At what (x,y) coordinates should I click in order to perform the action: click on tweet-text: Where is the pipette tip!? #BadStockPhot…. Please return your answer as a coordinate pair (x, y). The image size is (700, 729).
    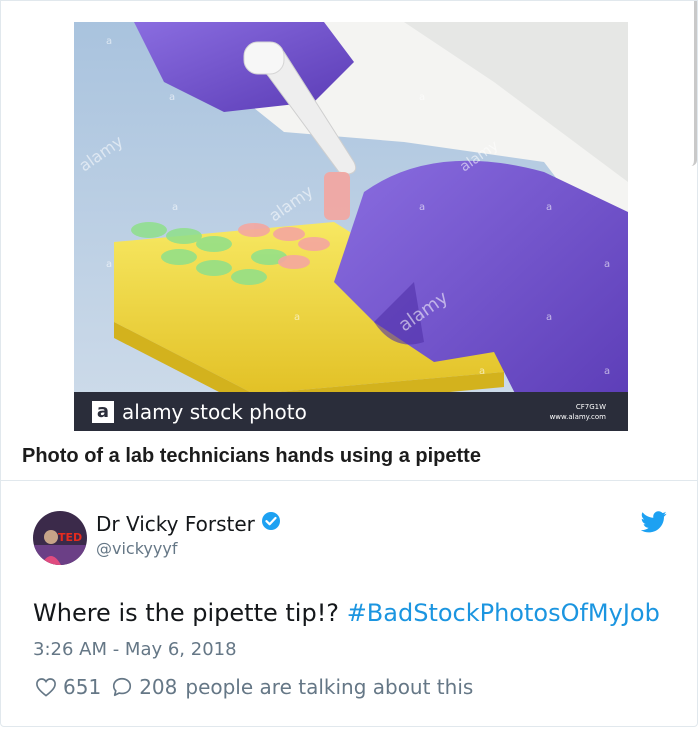
    Looking at the image, I should click on (346, 613).